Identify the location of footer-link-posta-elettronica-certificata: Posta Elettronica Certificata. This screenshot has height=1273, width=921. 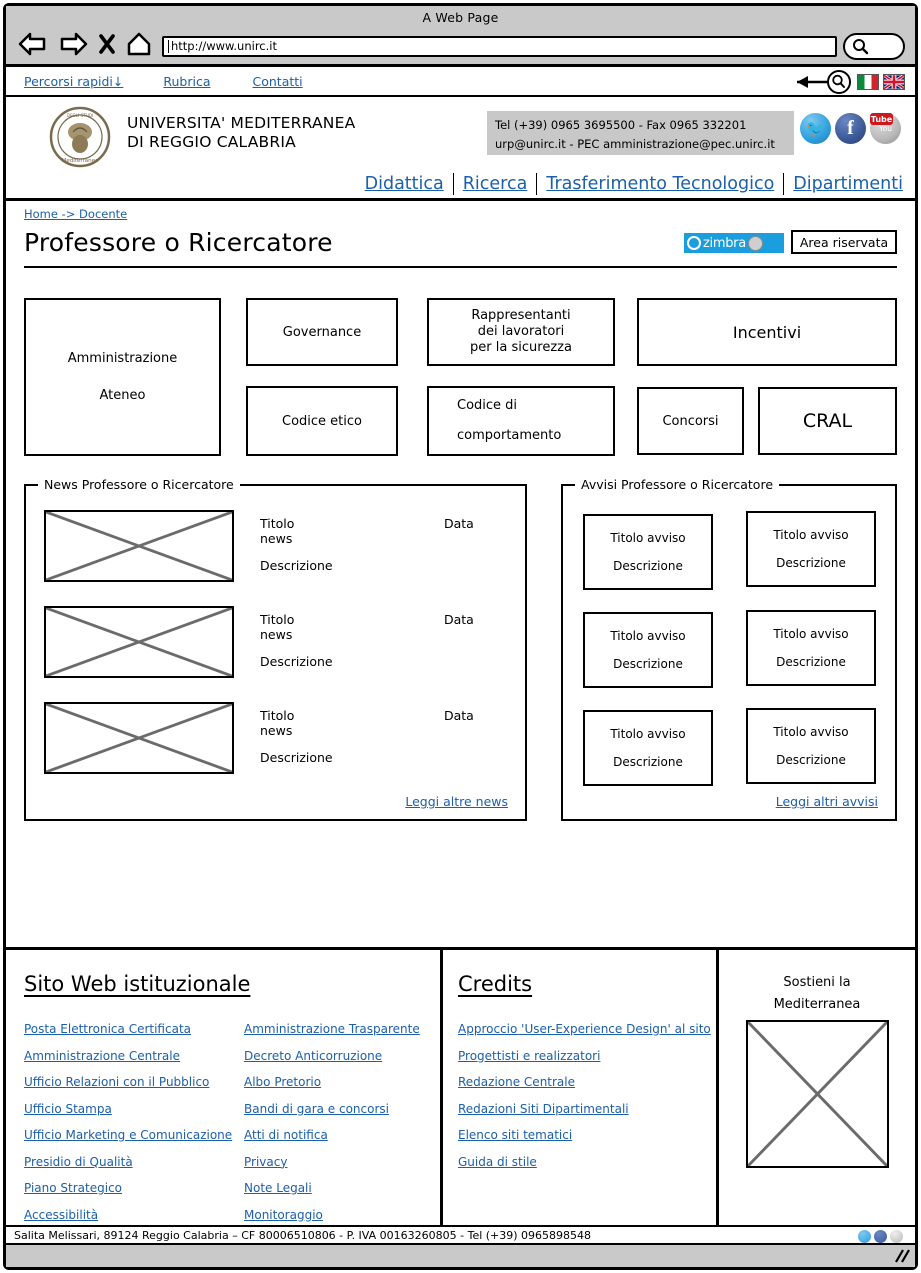
(134, 1029).